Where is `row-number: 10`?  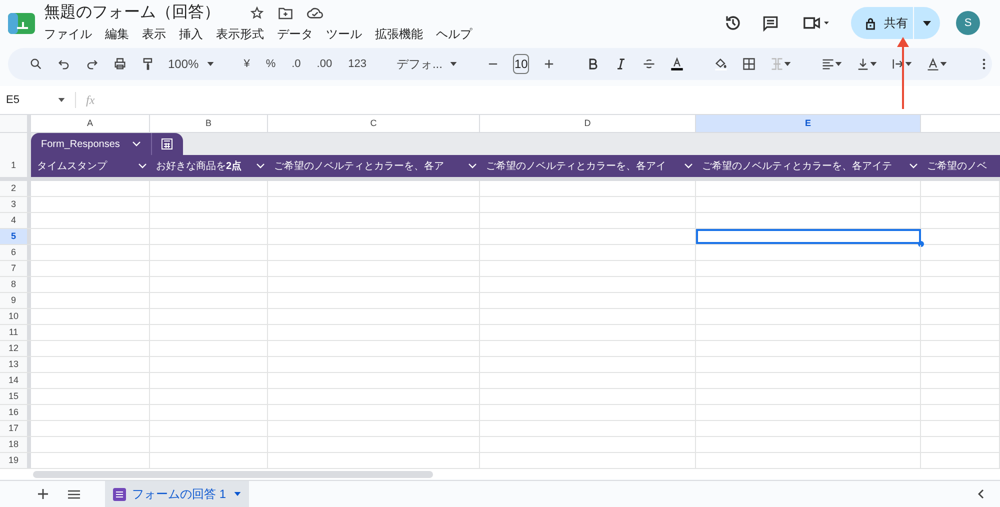
row-number: 10 is located at coordinates (15, 316).